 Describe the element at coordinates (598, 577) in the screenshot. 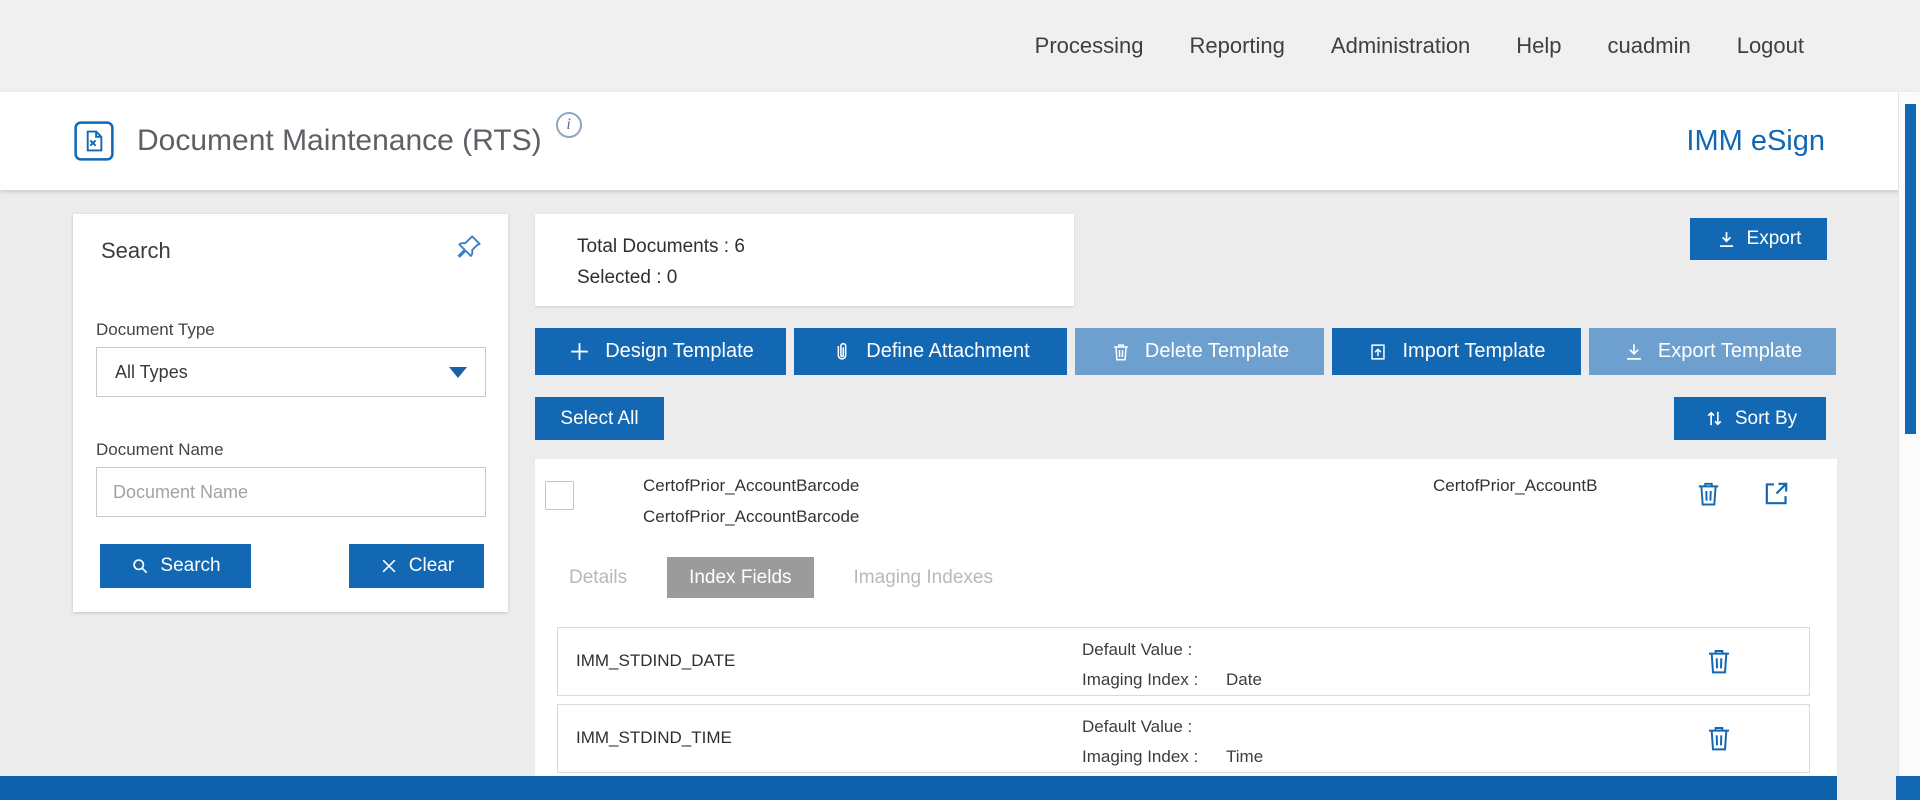

I see `tab-details: Details` at that location.